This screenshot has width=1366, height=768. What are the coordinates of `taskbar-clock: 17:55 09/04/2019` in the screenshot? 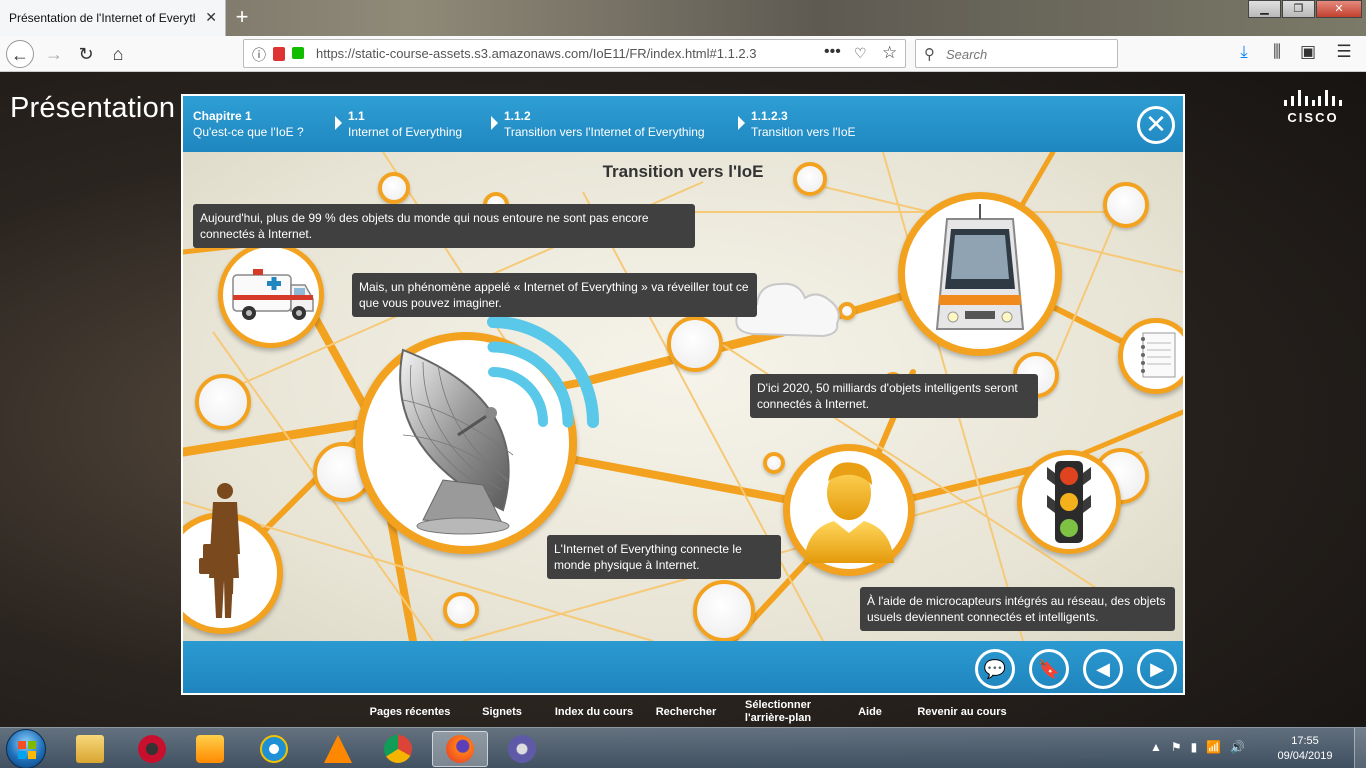 It's located at (1305, 749).